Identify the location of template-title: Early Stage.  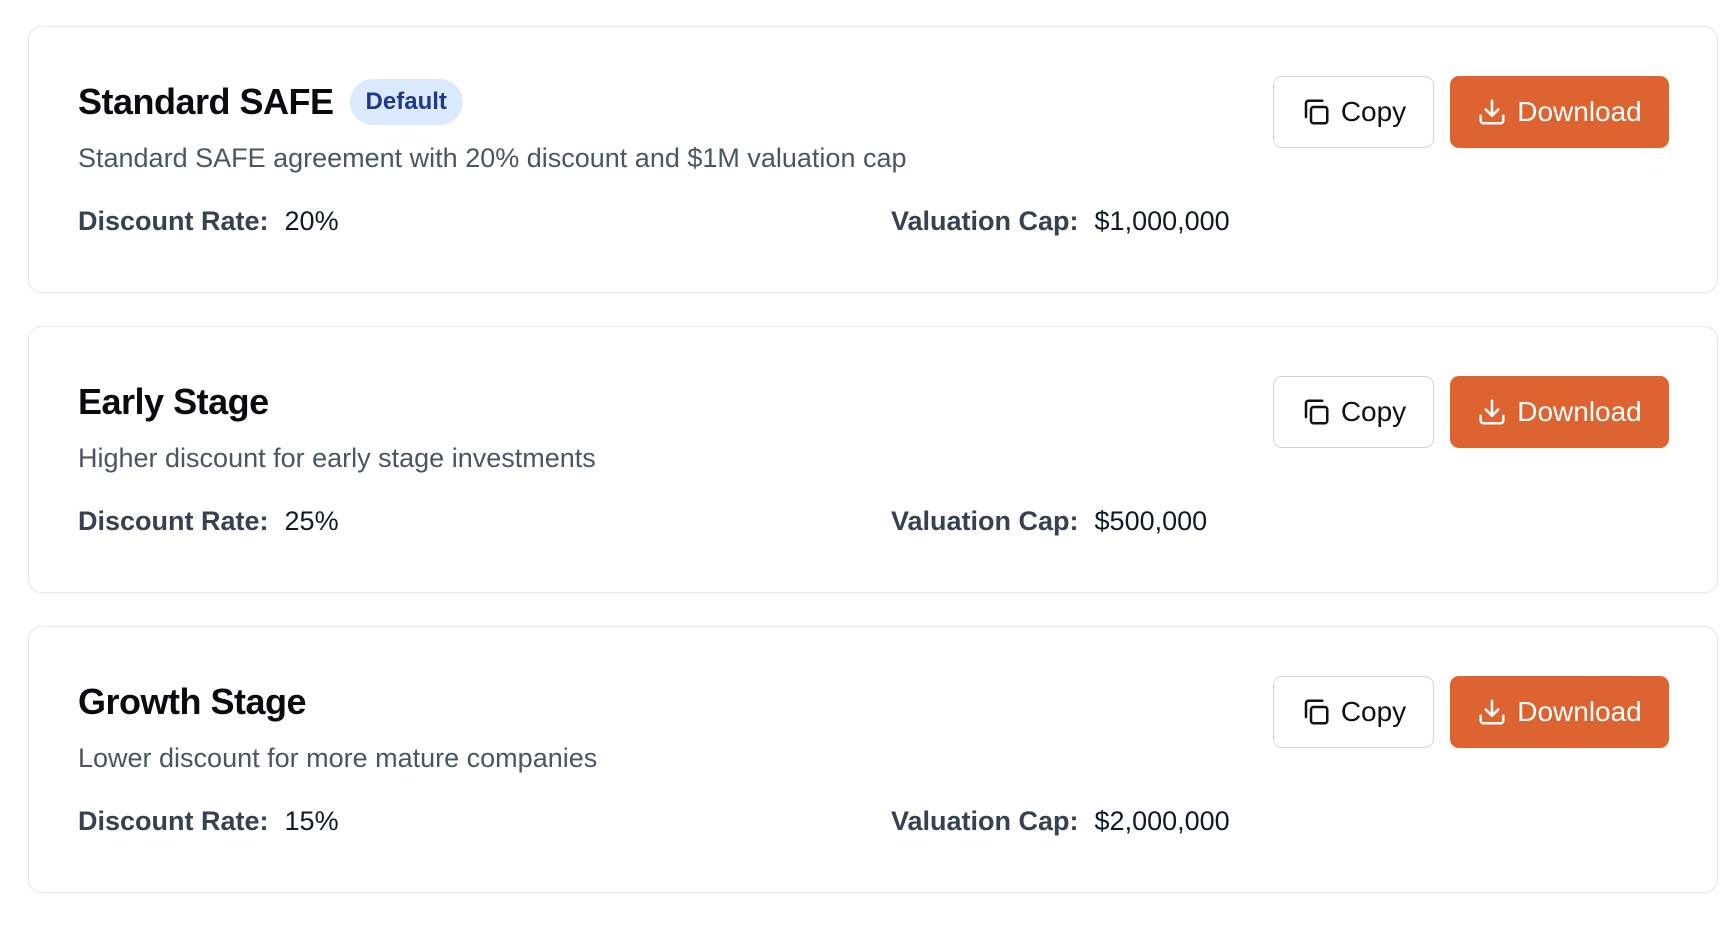
(173, 401).